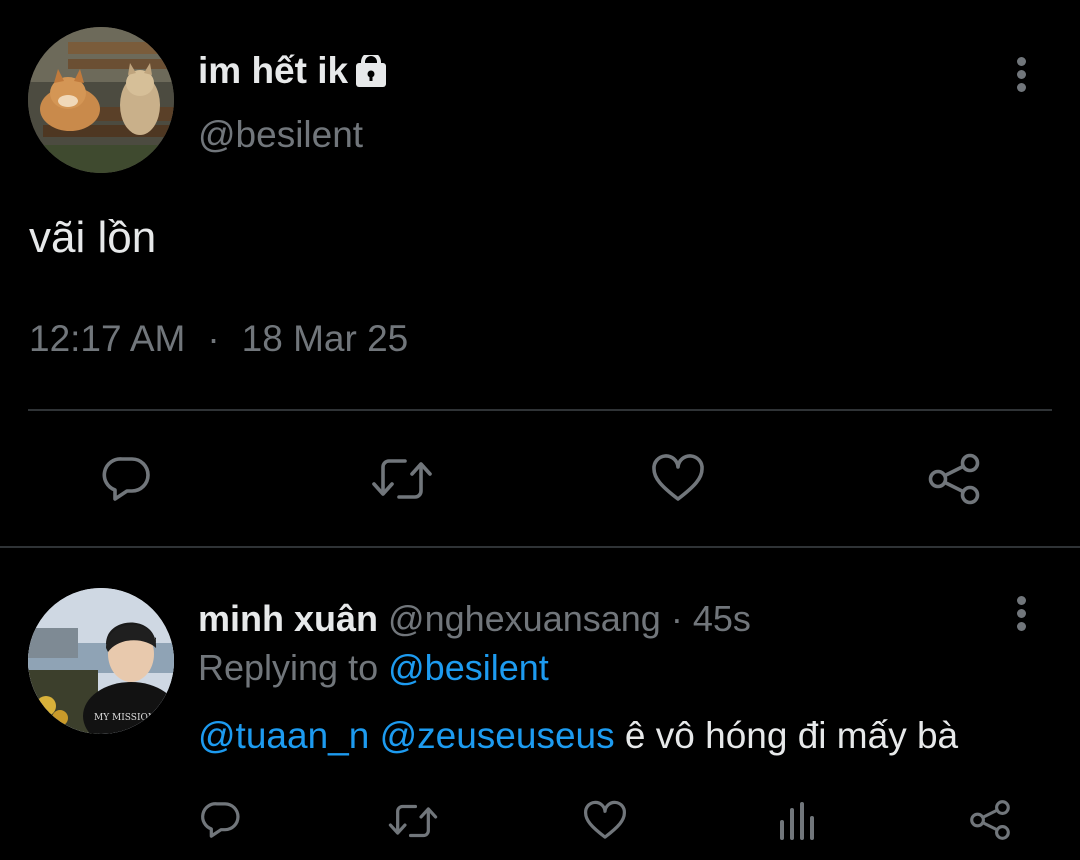 The height and width of the screenshot is (860, 1080). I want to click on replying-to: Replying to @besilent, so click(373, 668).